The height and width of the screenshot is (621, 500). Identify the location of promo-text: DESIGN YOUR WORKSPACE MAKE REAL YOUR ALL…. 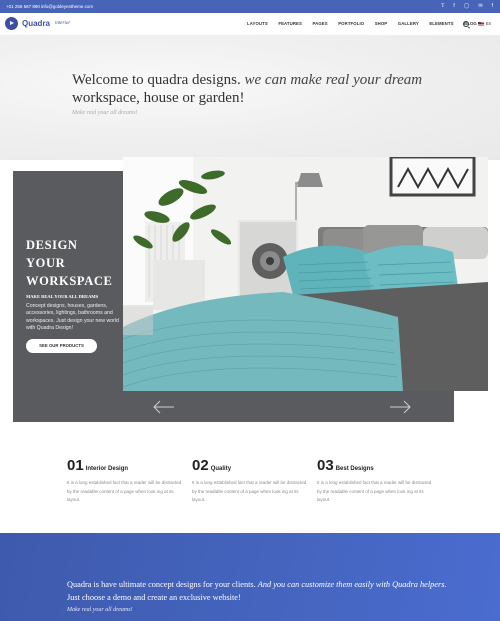
(73, 284).